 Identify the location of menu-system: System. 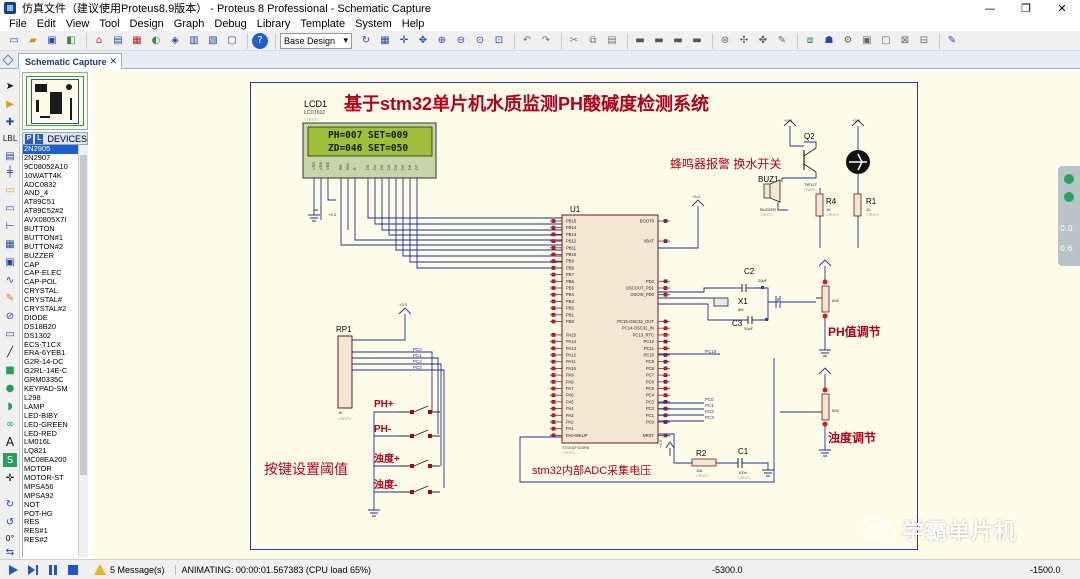
(373, 24).